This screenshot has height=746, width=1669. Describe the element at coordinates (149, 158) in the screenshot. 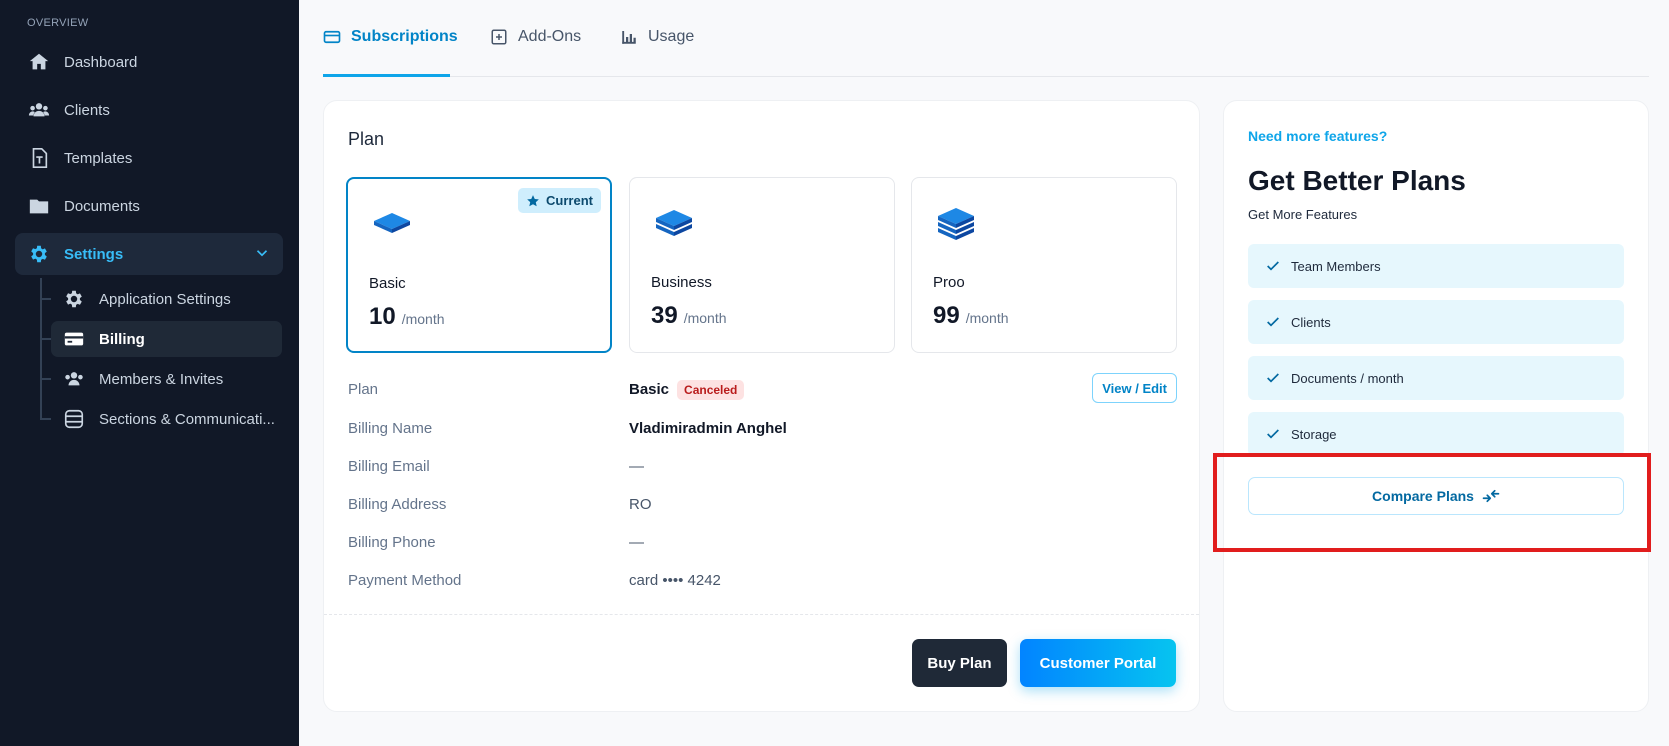

I see `sidebar-item-templates: Templates` at that location.